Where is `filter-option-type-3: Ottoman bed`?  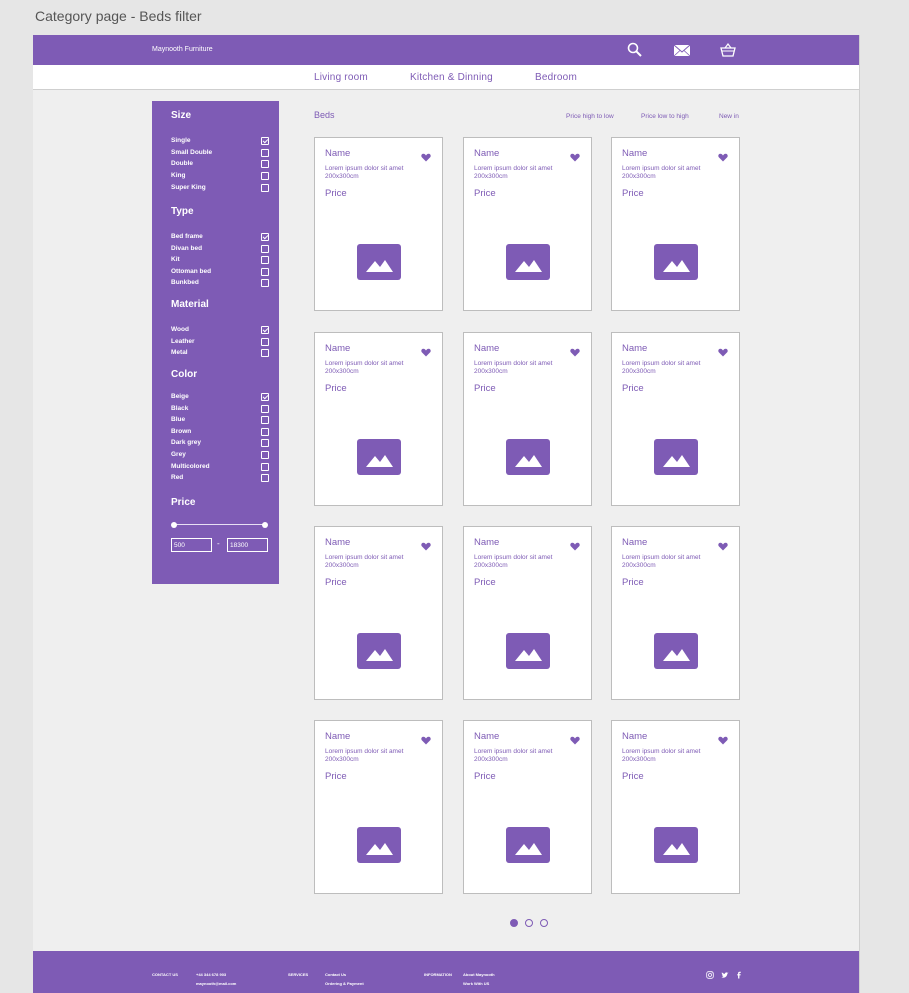
filter-option-type-3: Ottoman bed is located at coordinates (220, 272).